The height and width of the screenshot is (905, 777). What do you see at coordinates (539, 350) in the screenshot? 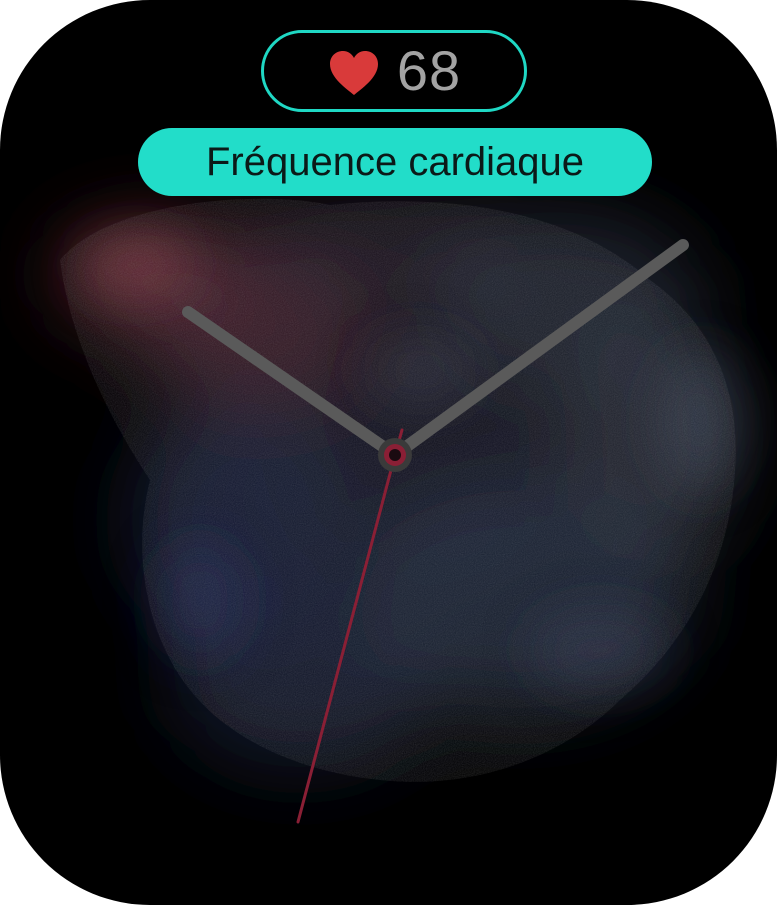
I see `minute-hand` at bounding box center [539, 350].